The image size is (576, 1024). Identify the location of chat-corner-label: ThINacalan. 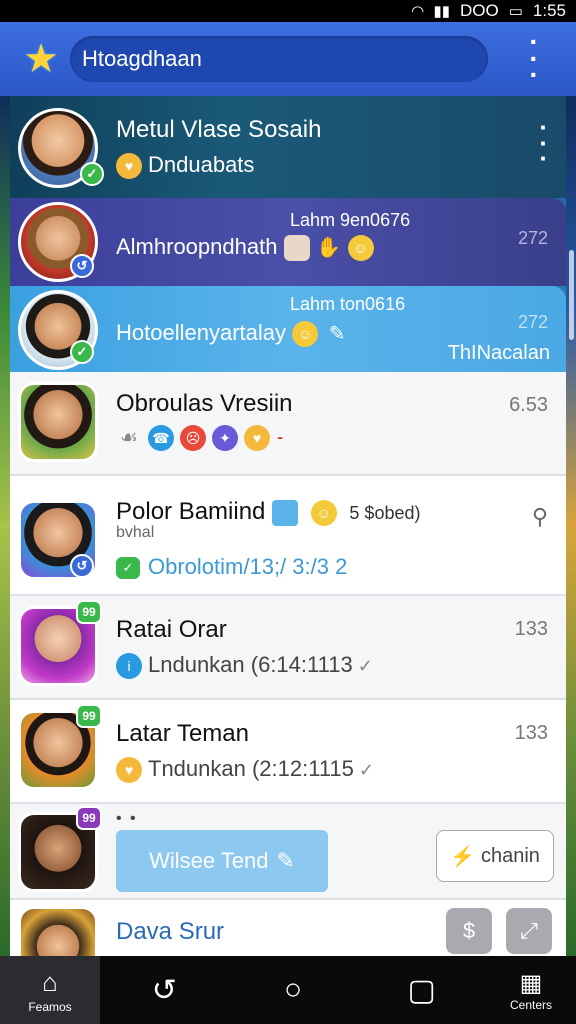
(498, 353).